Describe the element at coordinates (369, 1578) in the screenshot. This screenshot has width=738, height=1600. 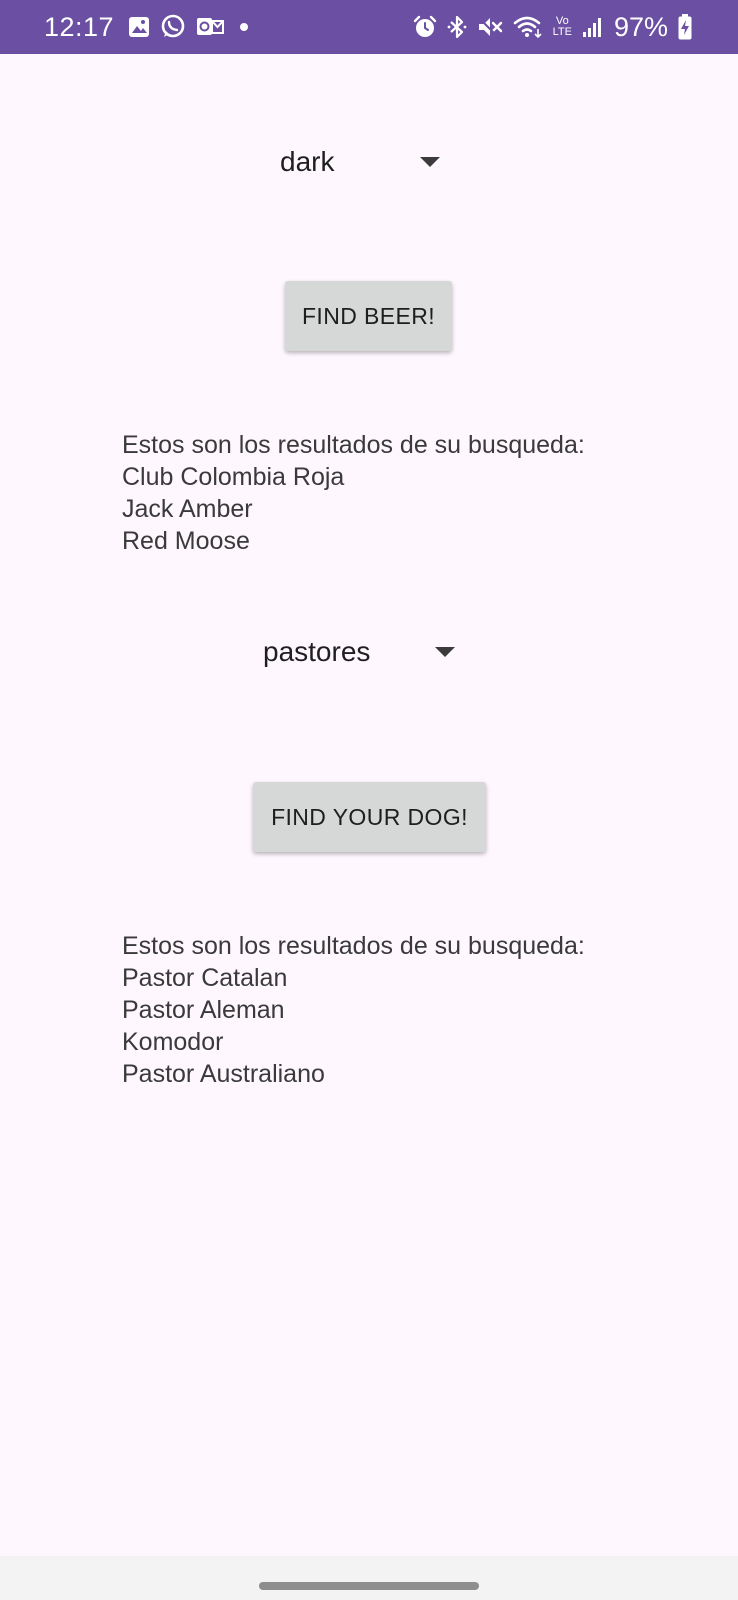
I see `navigation-bar` at that location.